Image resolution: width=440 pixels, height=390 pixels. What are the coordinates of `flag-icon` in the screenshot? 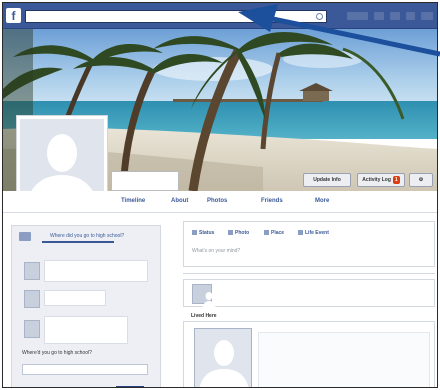 It's located at (300, 233).